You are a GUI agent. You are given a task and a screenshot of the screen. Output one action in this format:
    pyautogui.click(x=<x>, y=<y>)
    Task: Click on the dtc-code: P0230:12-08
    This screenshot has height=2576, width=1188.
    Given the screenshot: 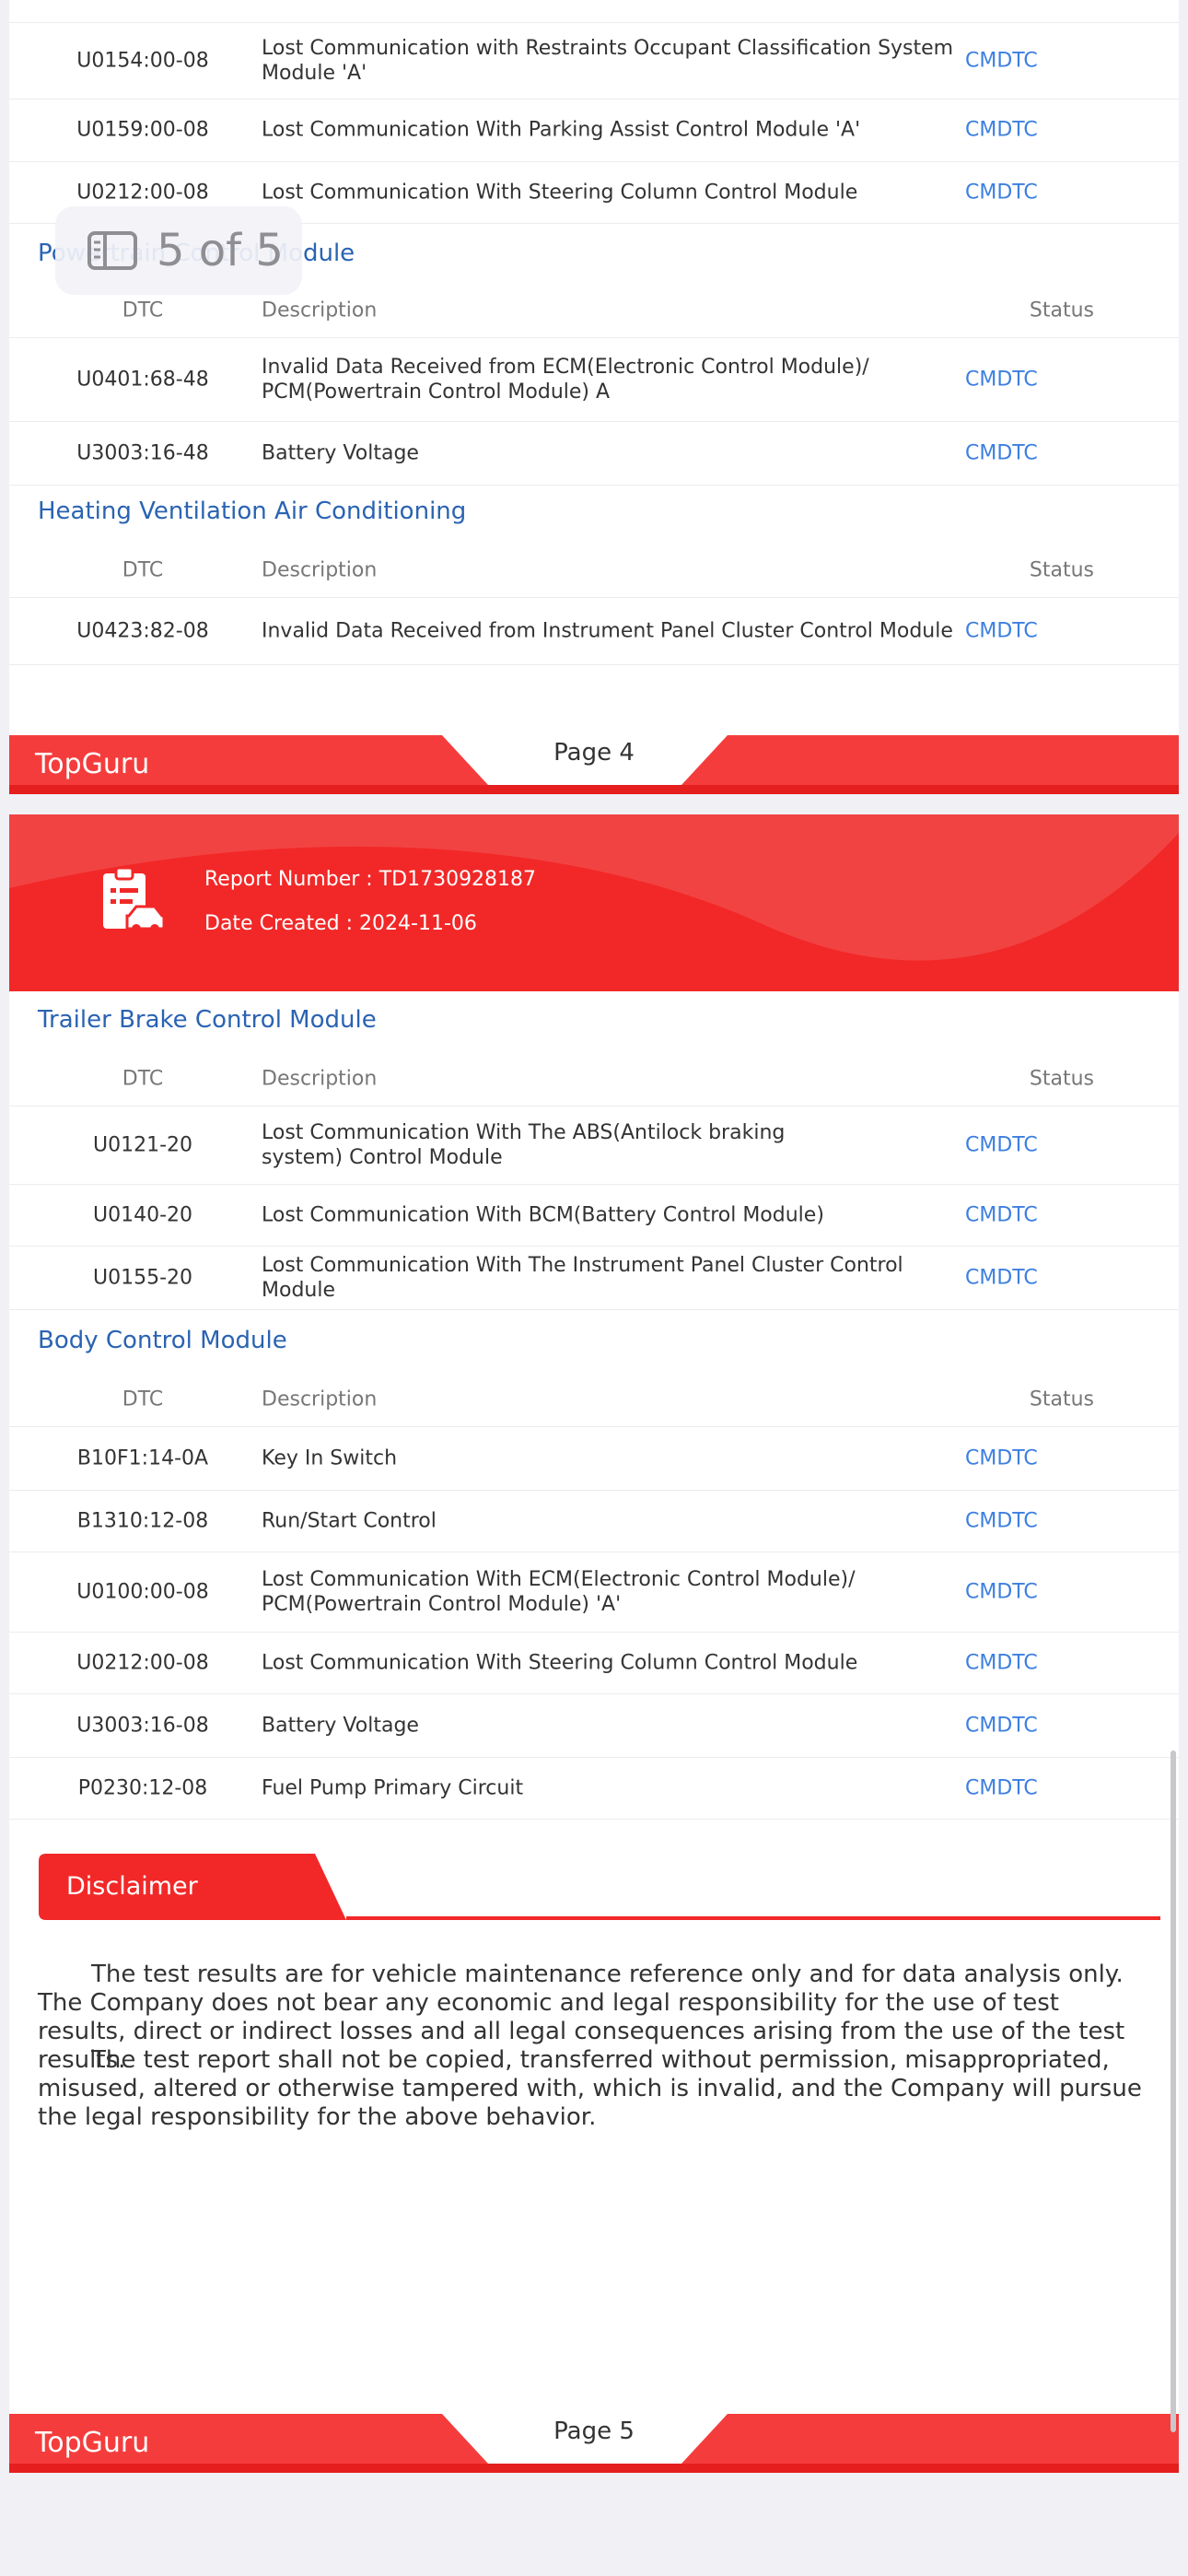 What is the action you would take?
    pyautogui.click(x=143, y=1788)
    